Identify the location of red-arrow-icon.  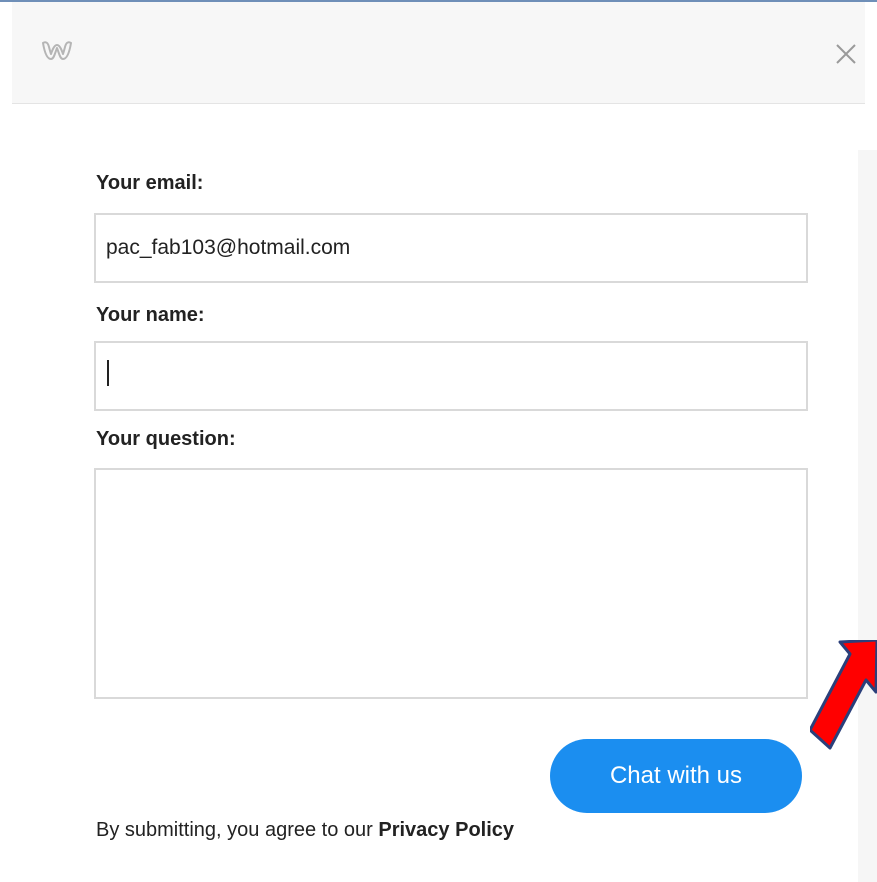
(843, 695).